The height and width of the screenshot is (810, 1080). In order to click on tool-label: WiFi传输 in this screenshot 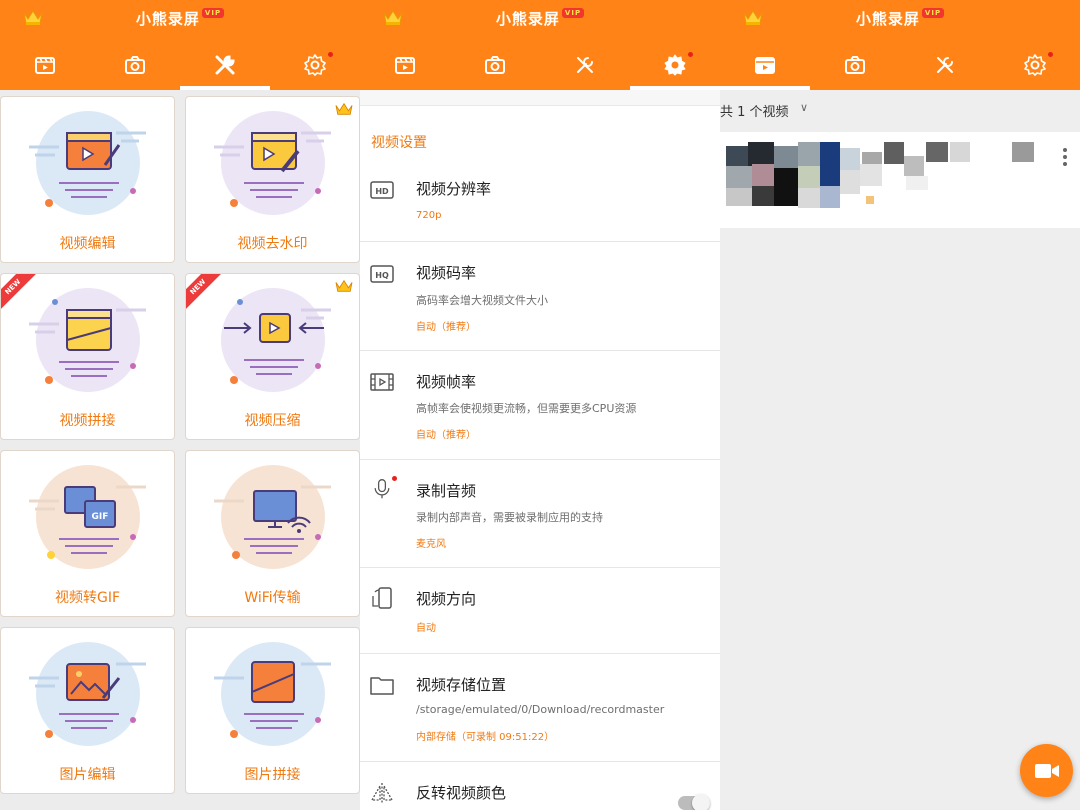, I will do `click(272, 598)`.